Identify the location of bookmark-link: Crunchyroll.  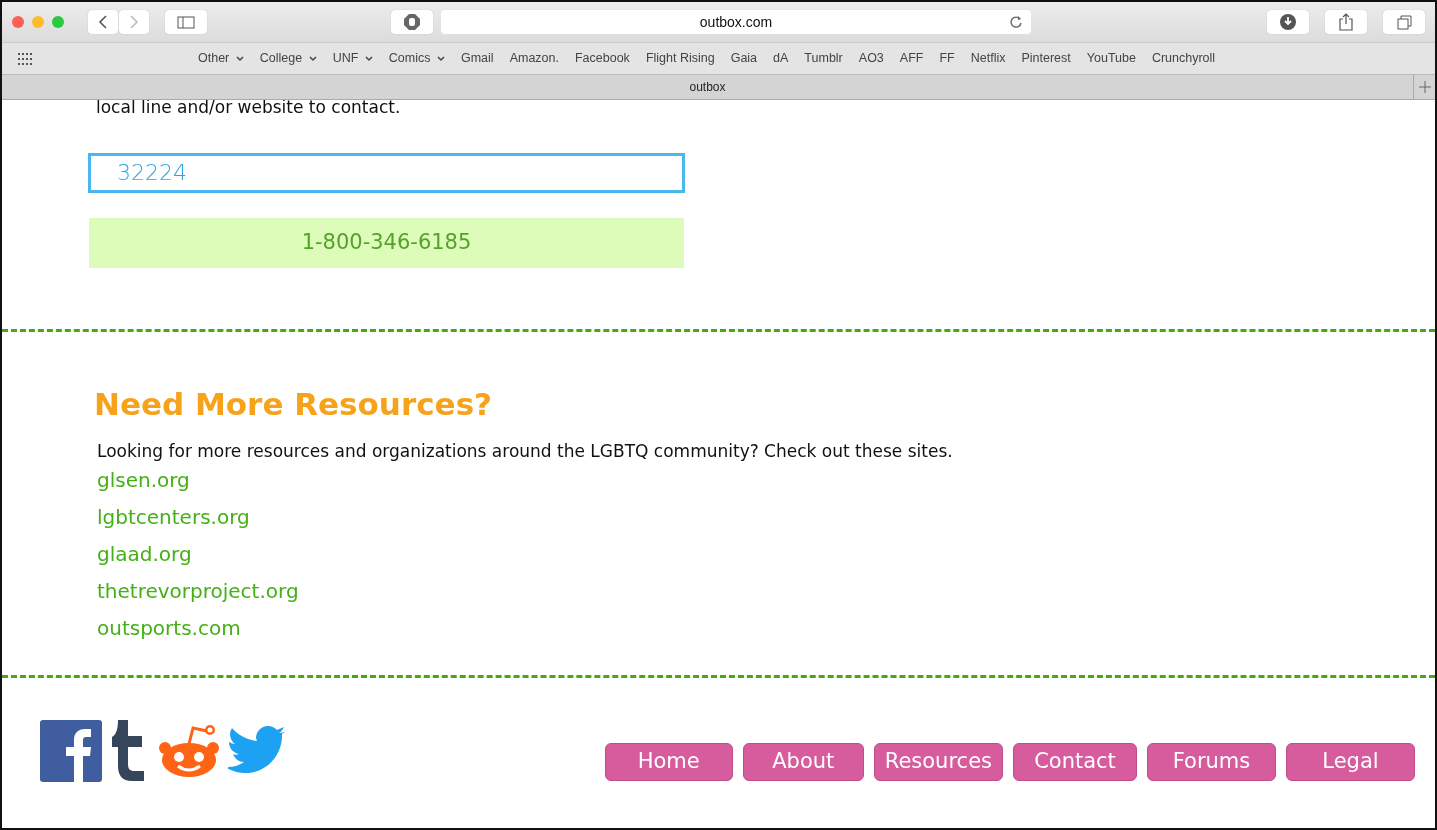
(1183, 58).